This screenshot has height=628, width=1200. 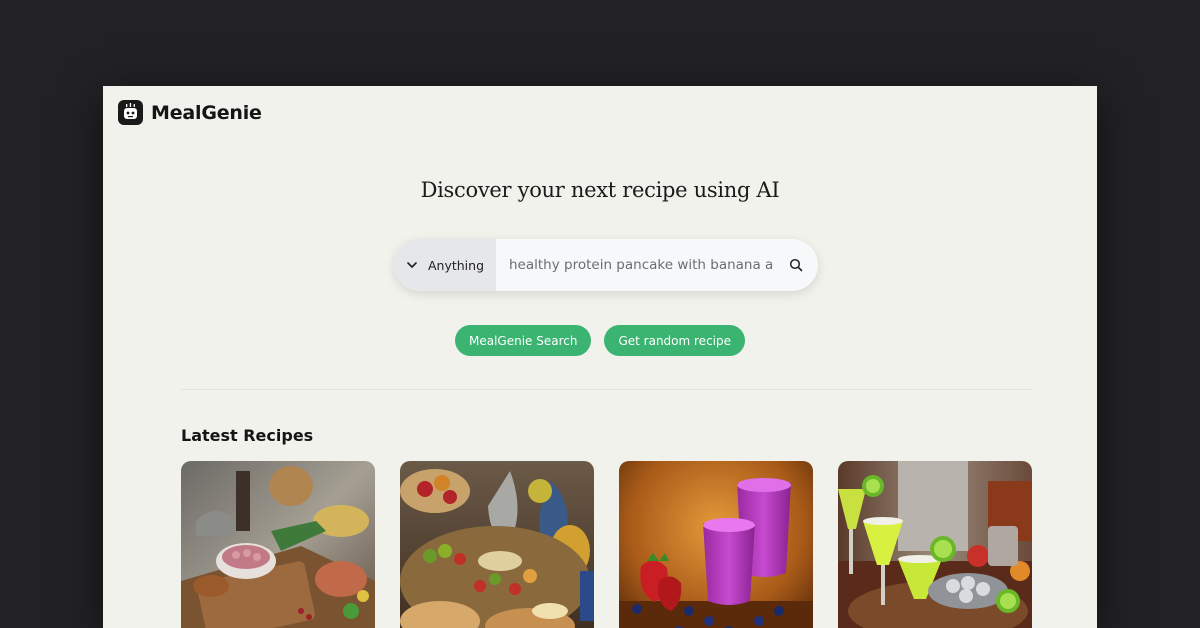 I want to click on chef-robot-icon, so click(x=130, y=112).